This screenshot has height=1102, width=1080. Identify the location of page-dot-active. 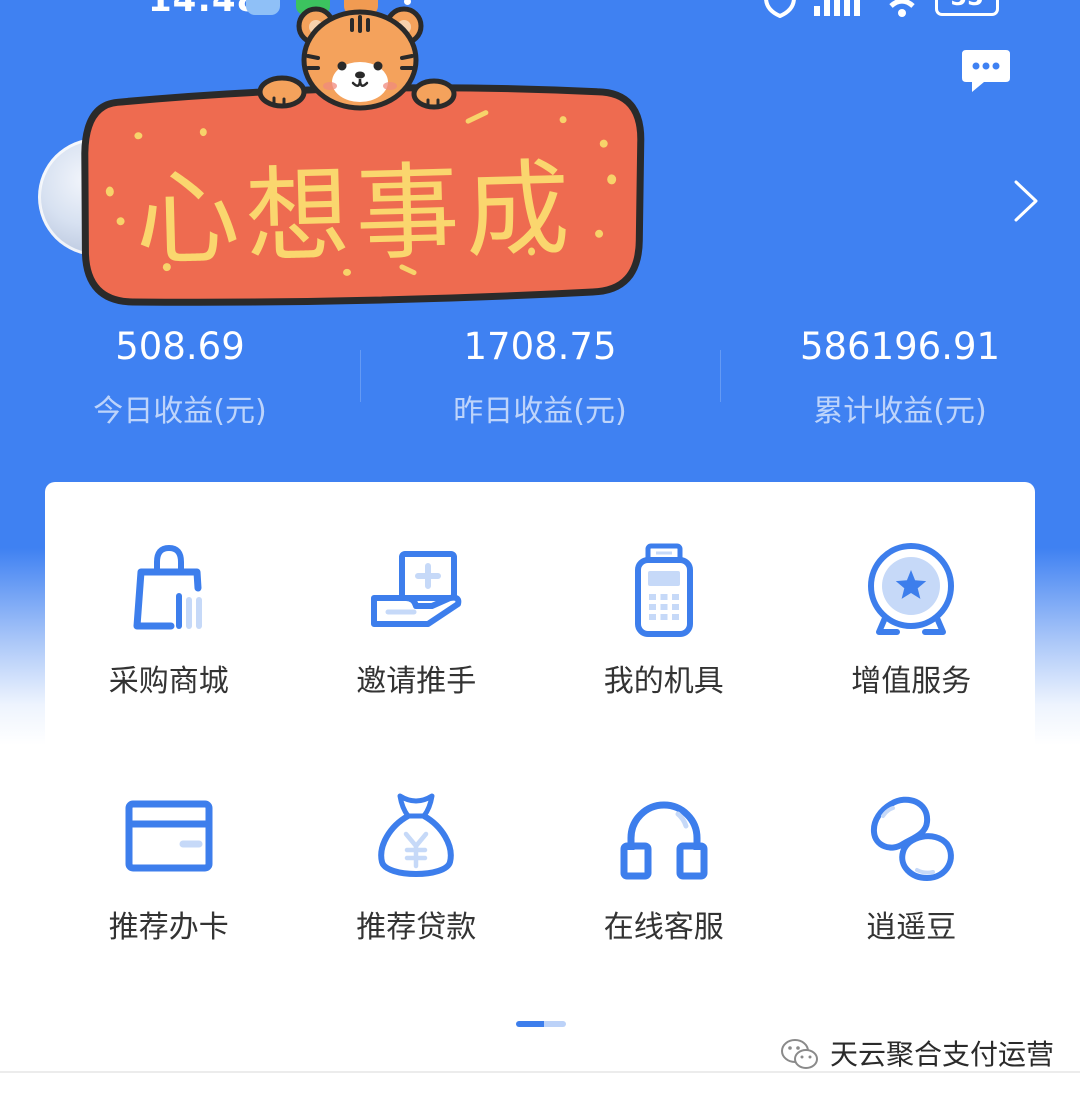
(530, 1024).